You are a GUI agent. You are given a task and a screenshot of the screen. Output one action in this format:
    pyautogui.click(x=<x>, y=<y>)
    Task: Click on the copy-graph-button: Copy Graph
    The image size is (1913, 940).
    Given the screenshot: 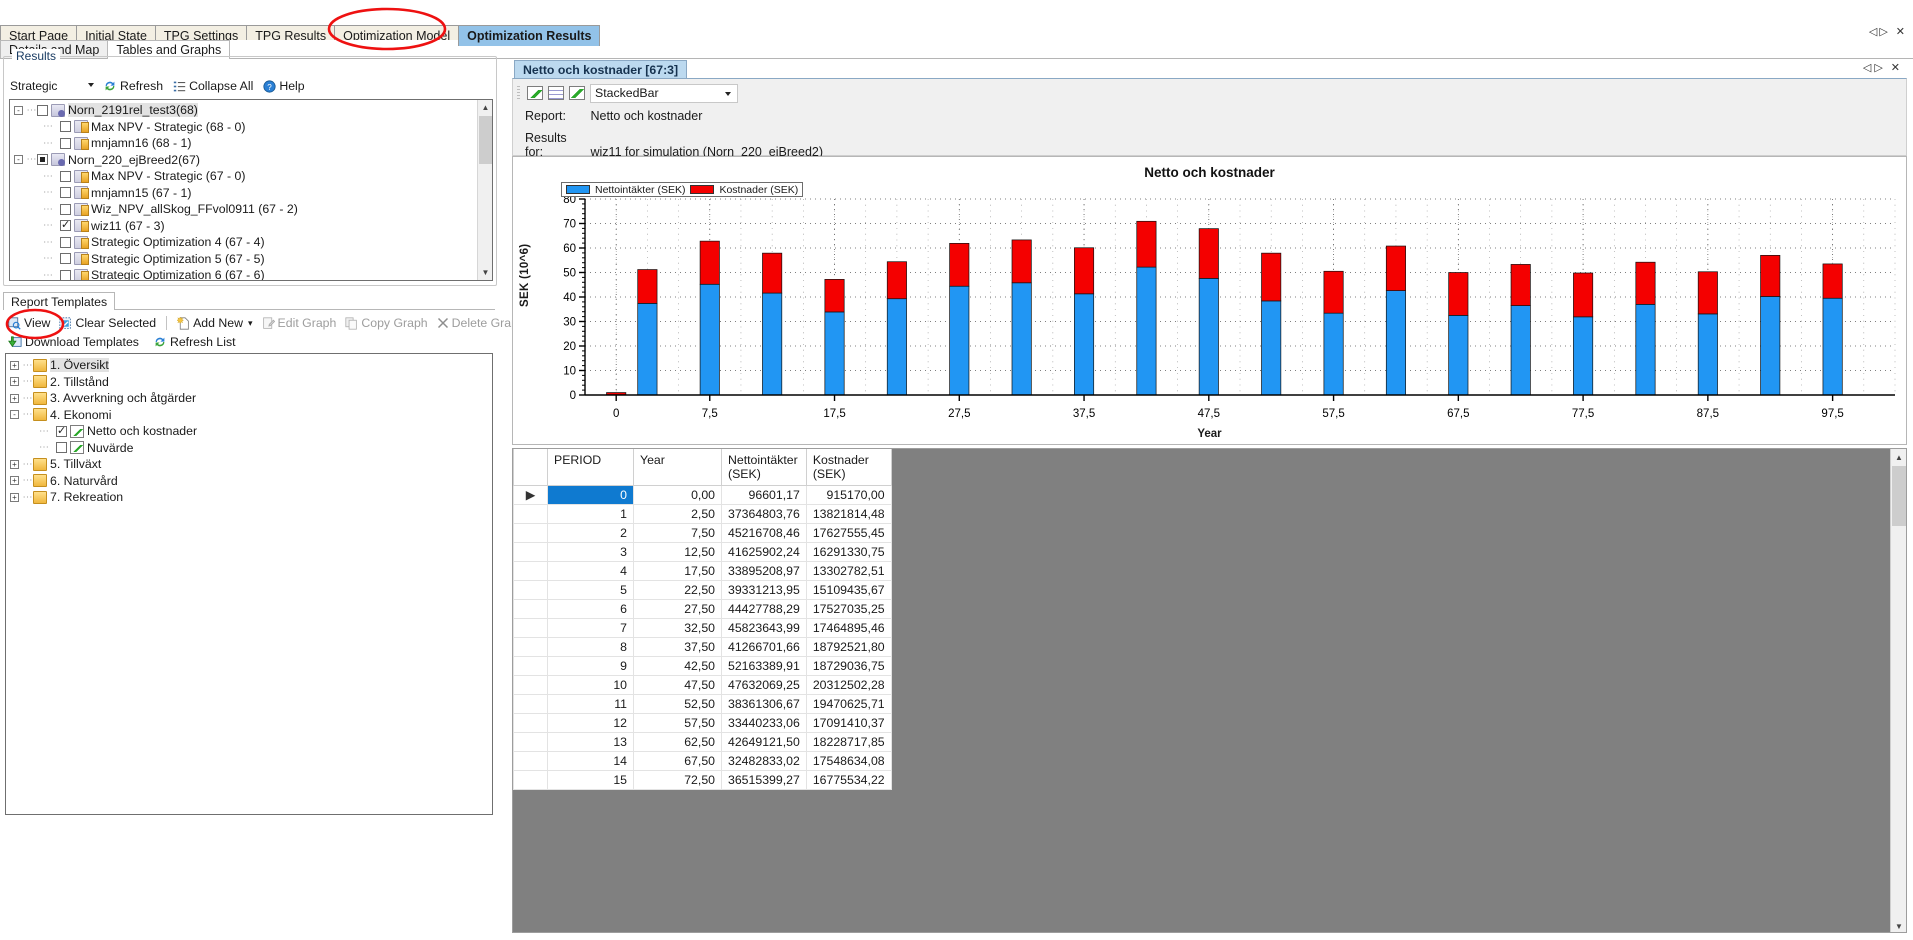 What is the action you would take?
    pyautogui.click(x=386, y=323)
    